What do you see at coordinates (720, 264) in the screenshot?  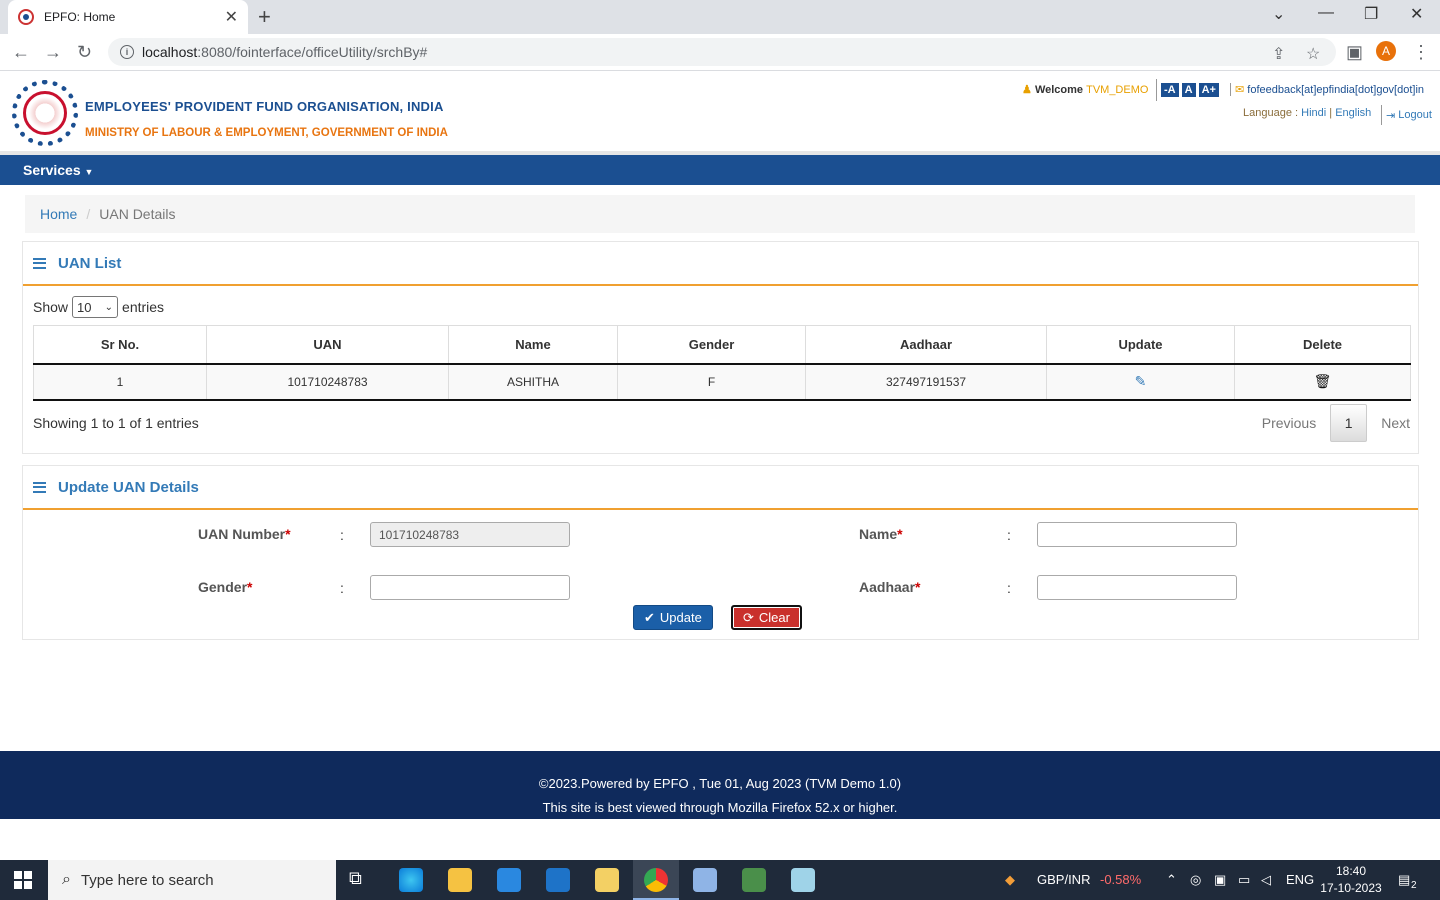 I see `uan-list-header: UAN List` at bounding box center [720, 264].